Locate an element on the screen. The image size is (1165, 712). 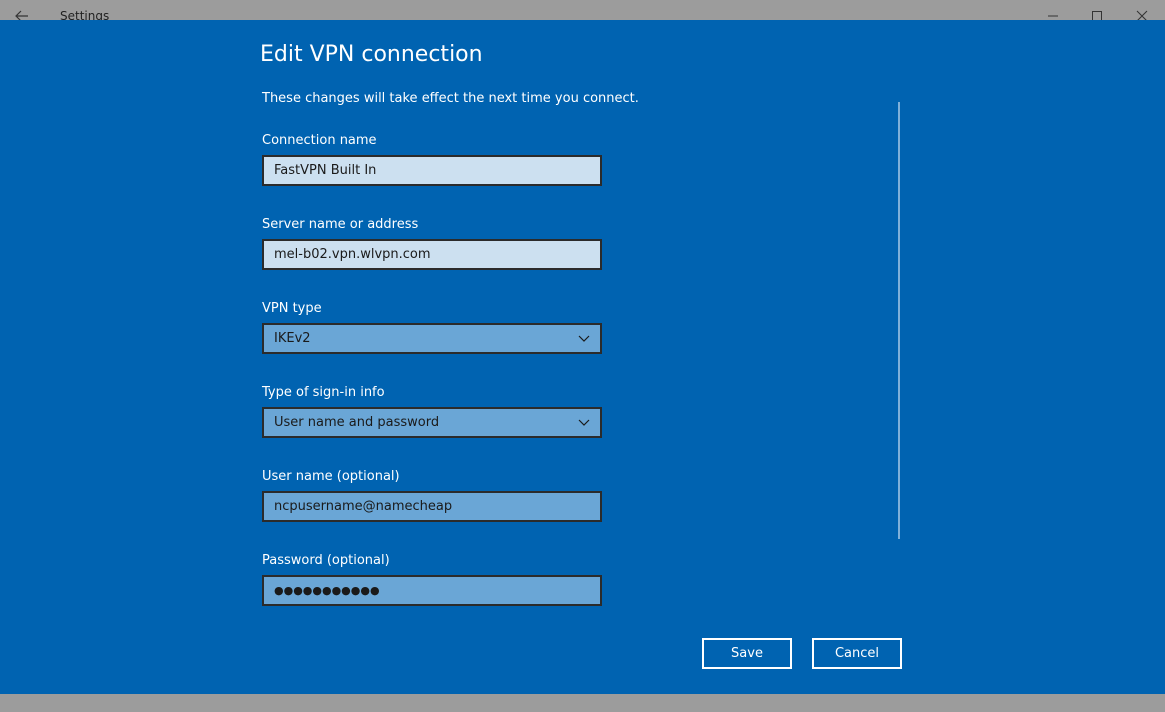
connection-name-value: FastVPN Built In is located at coordinates (325, 170).